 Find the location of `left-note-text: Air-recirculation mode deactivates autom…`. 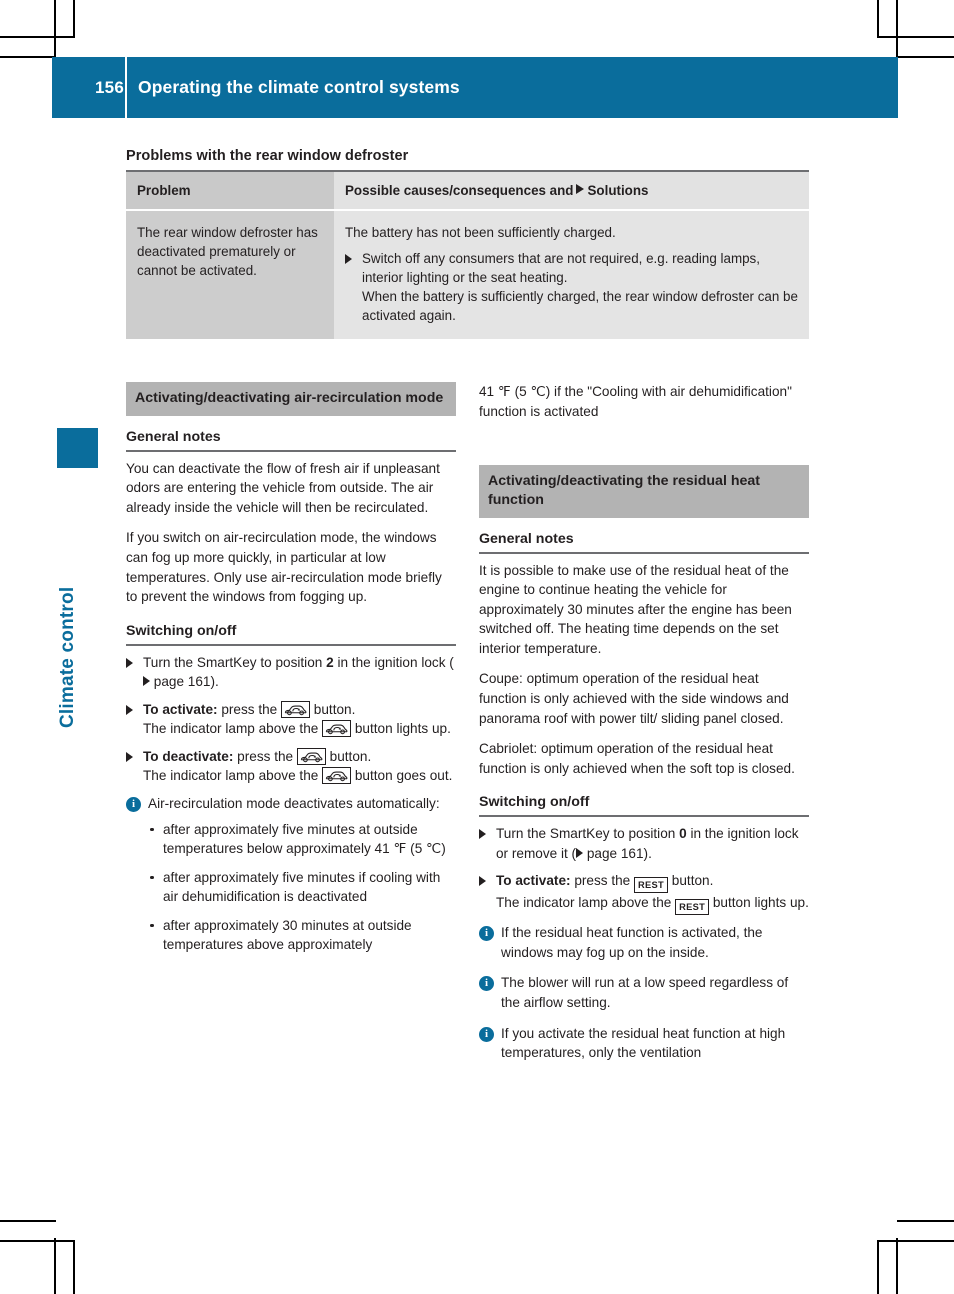

left-note-text: Air-recirculation mode deactivates autom… is located at coordinates (294, 804).